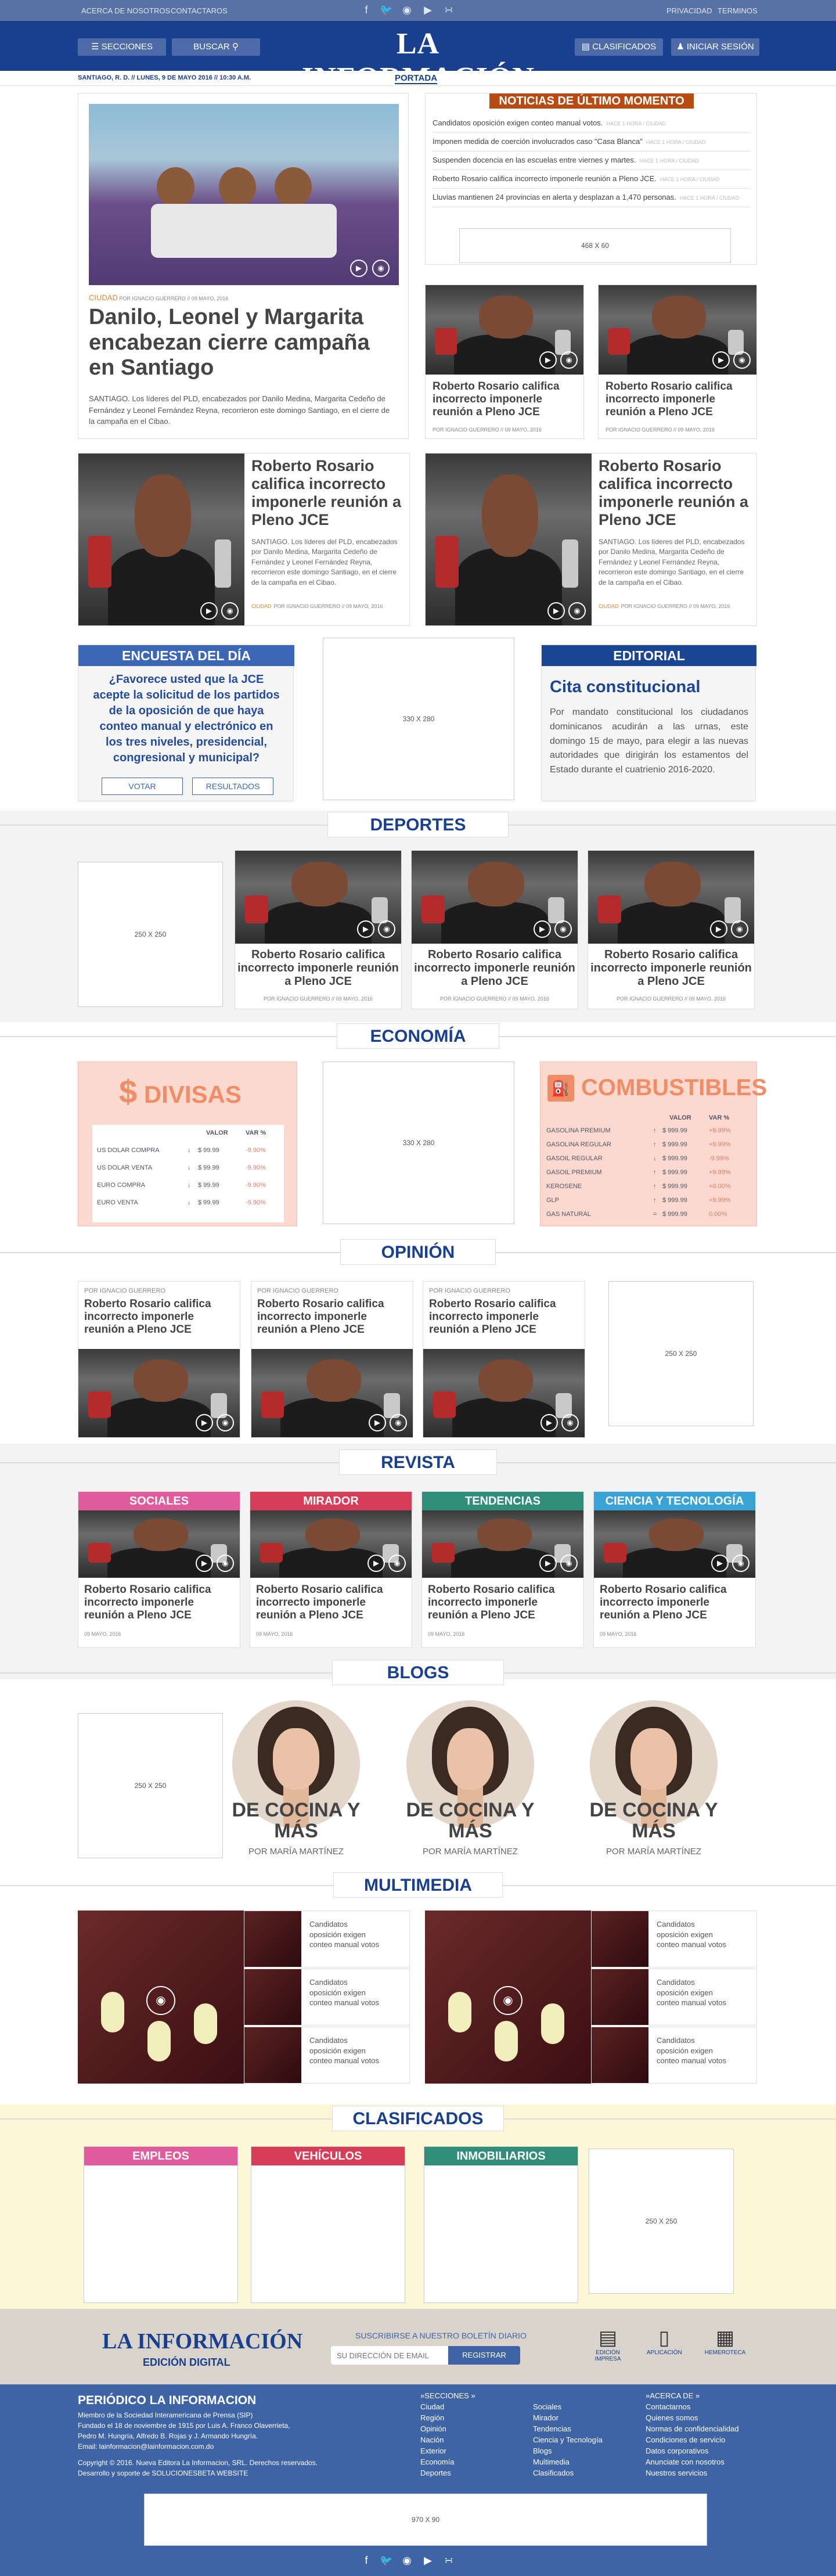  Describe the element at coordinates (568, 2472) in the screenshot. I see `footer-link: Clasificados` at that location.